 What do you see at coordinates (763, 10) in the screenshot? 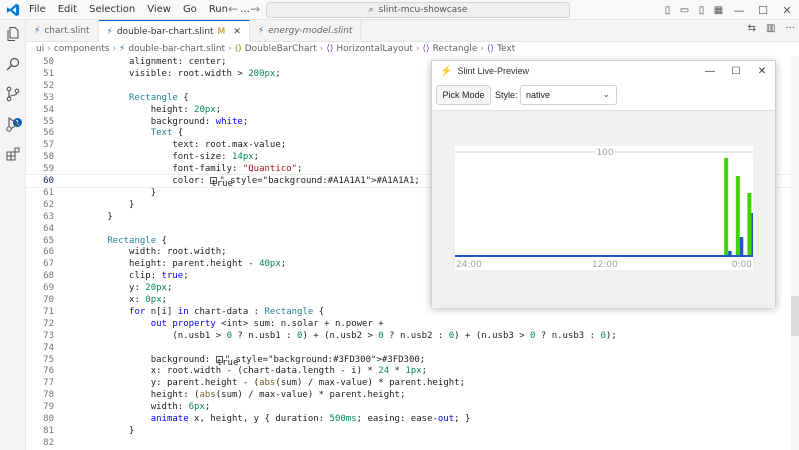
I see `maximize-icon: ☐` at bounding box center [763, 10].